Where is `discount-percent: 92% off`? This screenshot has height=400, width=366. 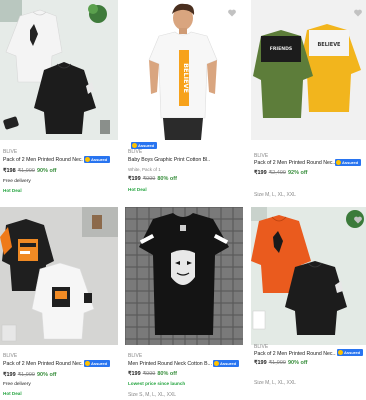 discount-percent: 92% off is located at coordinates (297, 173).